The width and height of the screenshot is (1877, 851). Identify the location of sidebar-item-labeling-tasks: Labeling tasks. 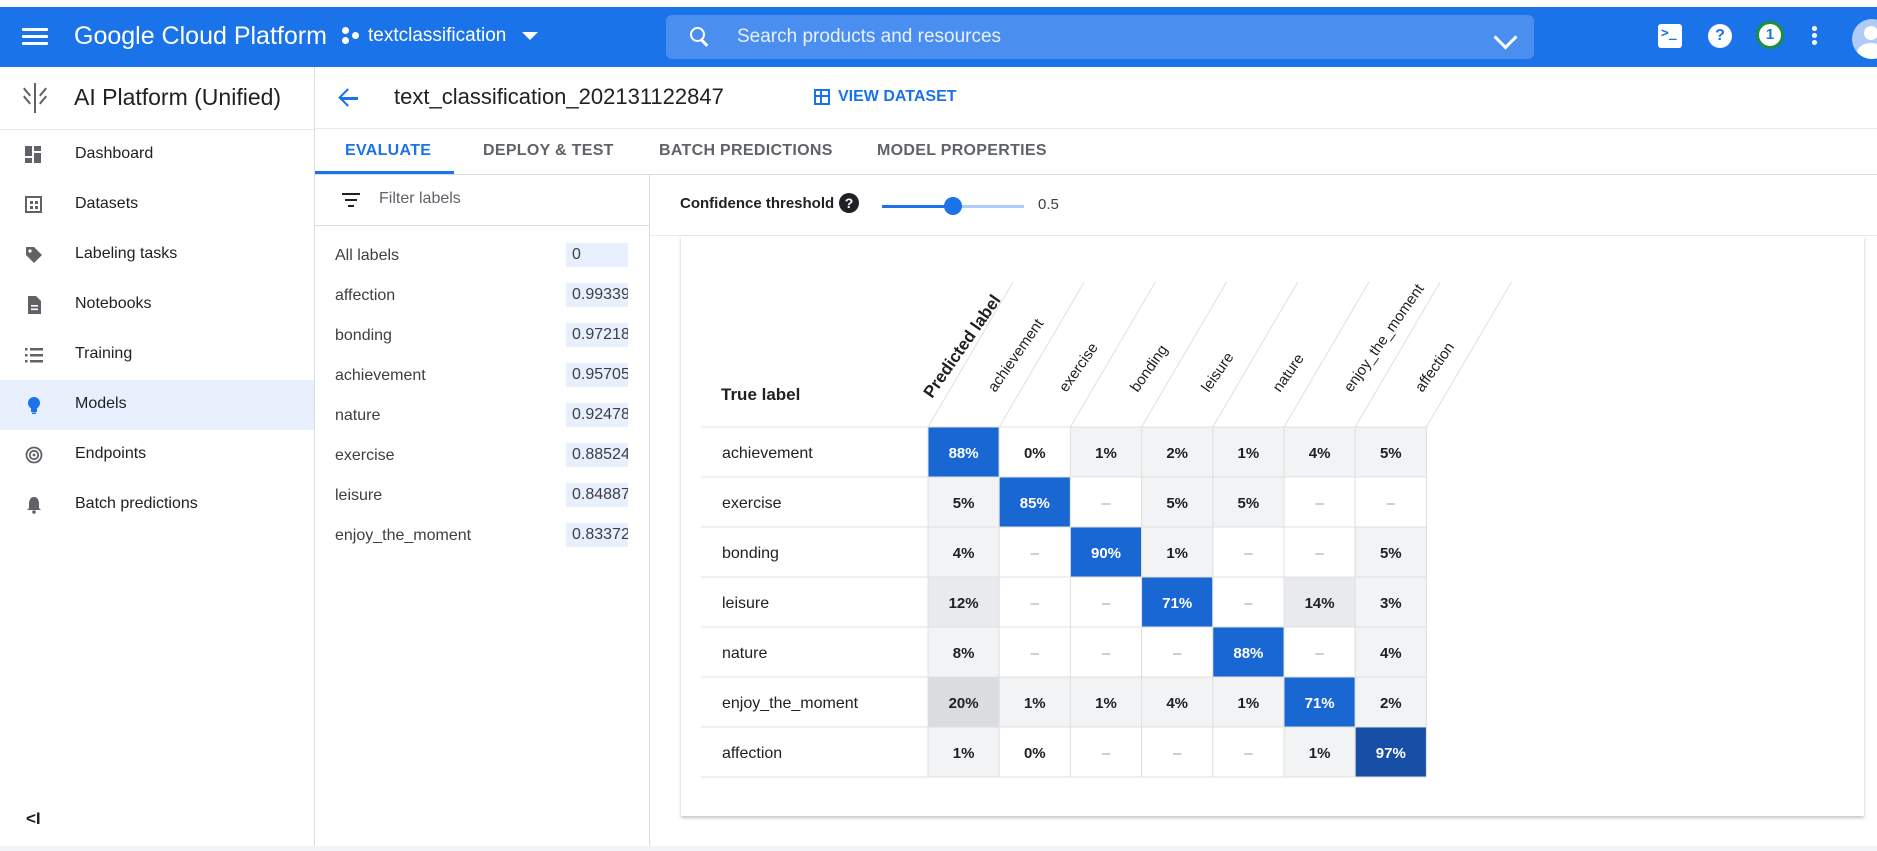
(157, 255).